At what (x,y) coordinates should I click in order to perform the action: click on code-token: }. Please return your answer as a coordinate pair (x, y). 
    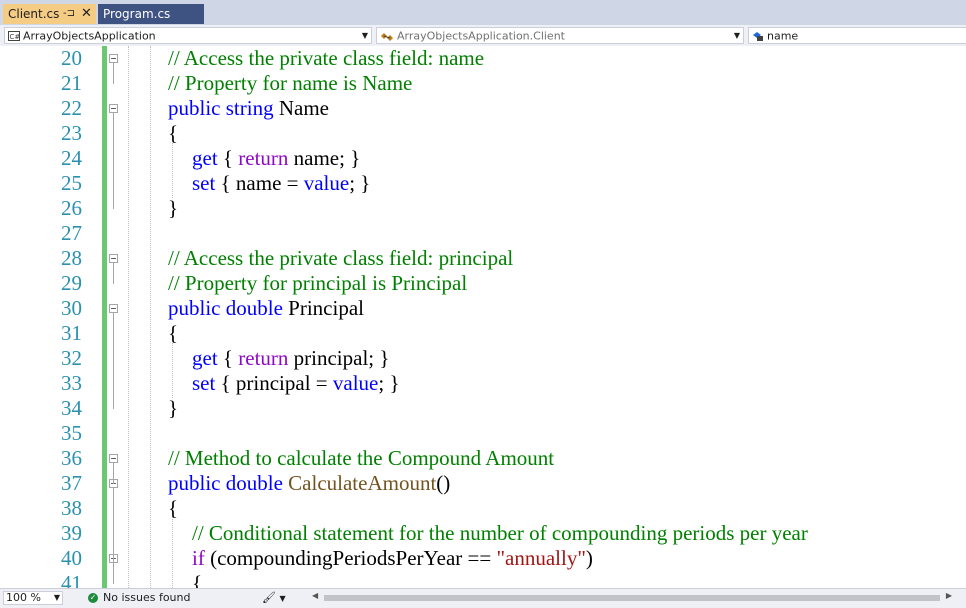
    Looking at the image, I should click on (173, 208).